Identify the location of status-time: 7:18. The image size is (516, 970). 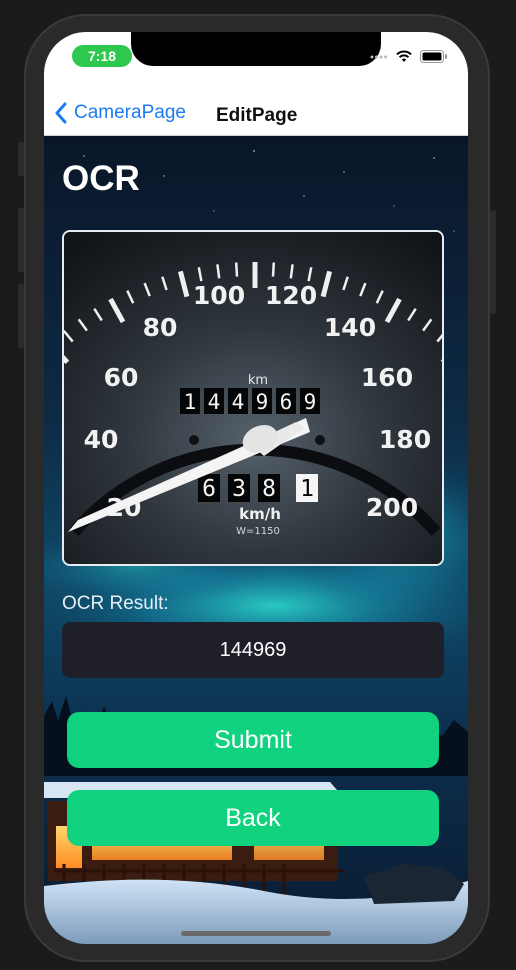
(102, 56).